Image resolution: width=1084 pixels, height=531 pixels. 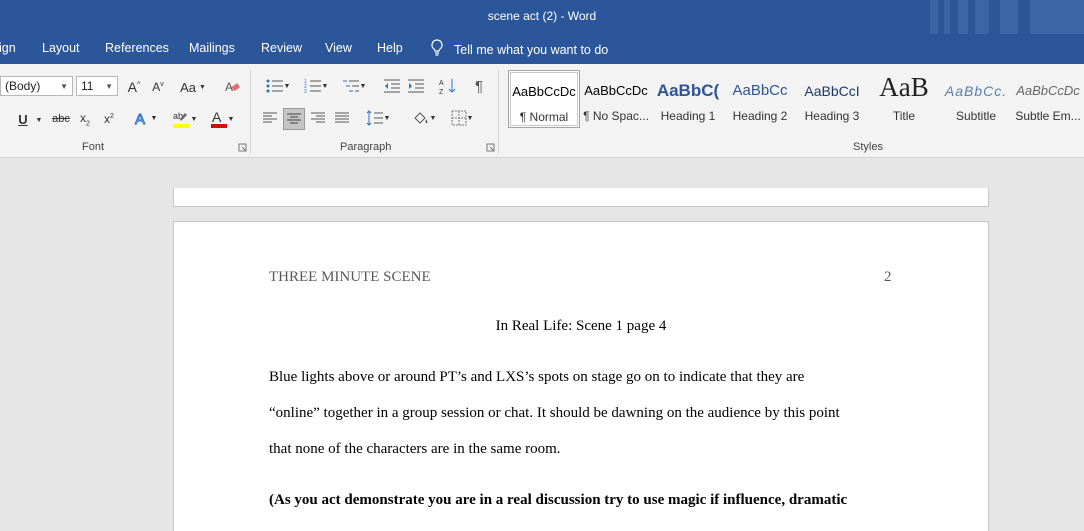 I want to click on style-subtitle: AaBbCc. Subtitle, so click(x=976, y=99).